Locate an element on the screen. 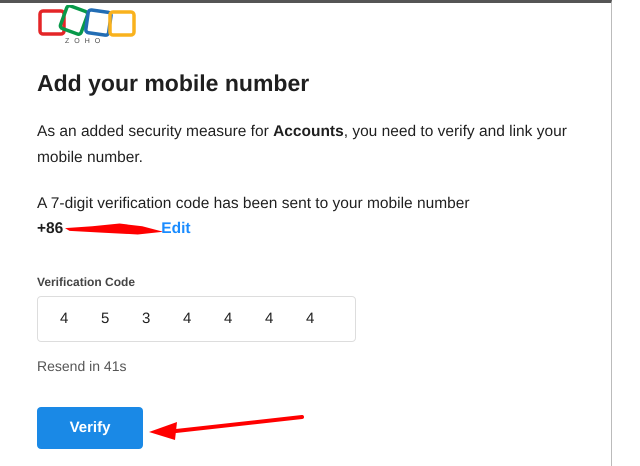 This screenshot has width=640, height=466. intro-text: As an added security measure for Accounts, you need to verify and link your mobile number. is located at coordinates (302, 145).